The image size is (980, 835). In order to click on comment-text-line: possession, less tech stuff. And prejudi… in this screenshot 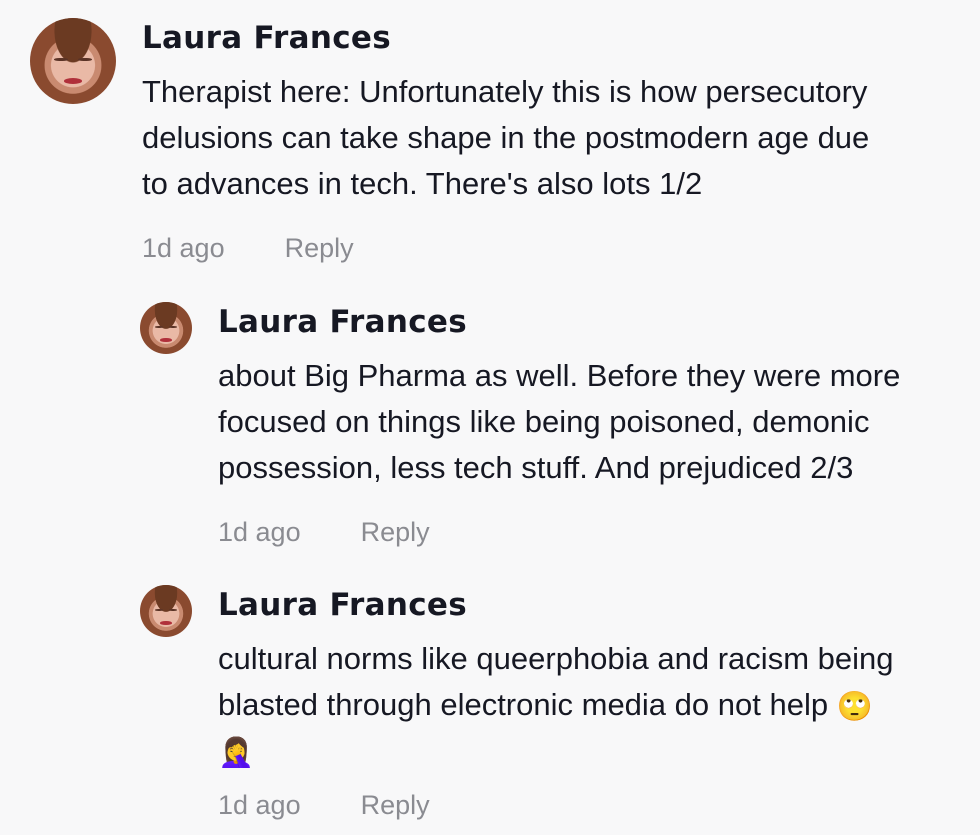, I will do `click(536, 467)`.